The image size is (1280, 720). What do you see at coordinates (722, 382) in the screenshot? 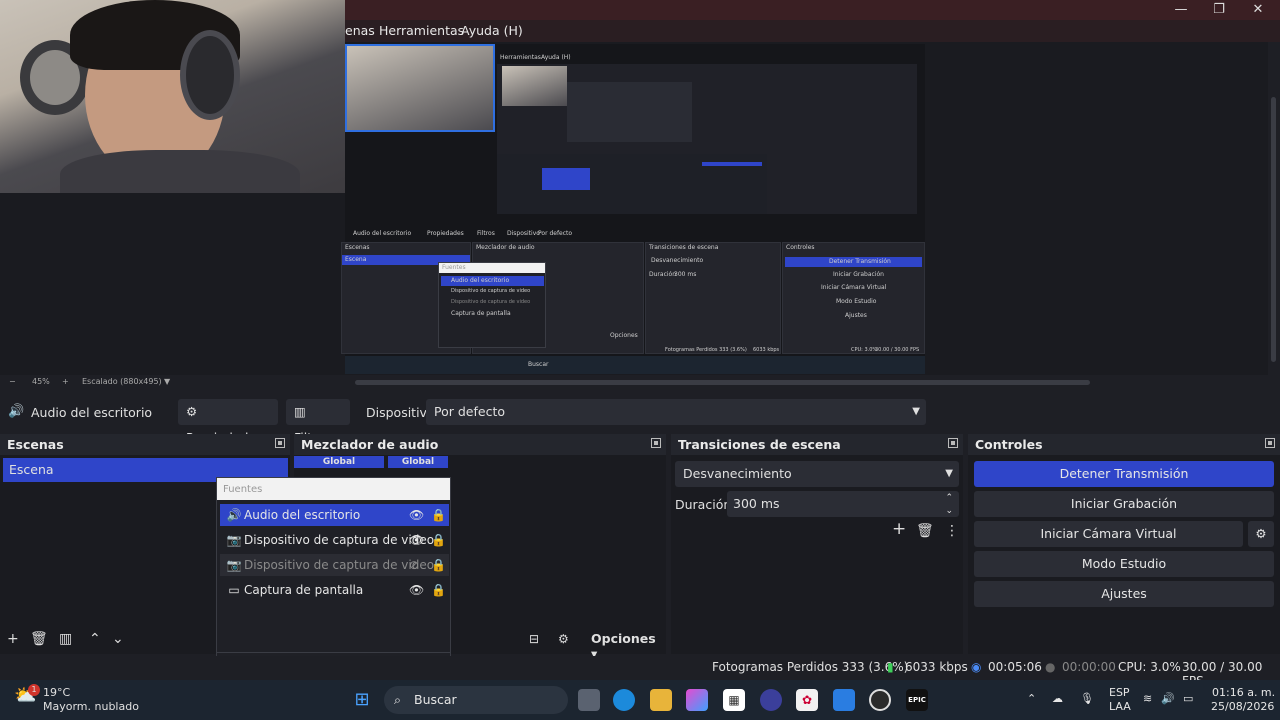
I see `preview-horizontal-scrollbar` at bounding box center [722, 382].